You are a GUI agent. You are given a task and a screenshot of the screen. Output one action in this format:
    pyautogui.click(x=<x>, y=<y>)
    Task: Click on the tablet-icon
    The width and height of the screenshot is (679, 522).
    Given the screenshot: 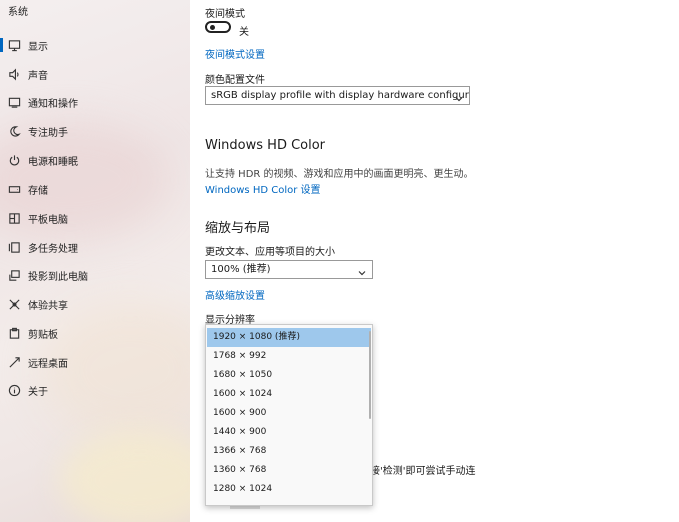 What is the action you would take?
    pyautogui.click(x=14, y=218)
    